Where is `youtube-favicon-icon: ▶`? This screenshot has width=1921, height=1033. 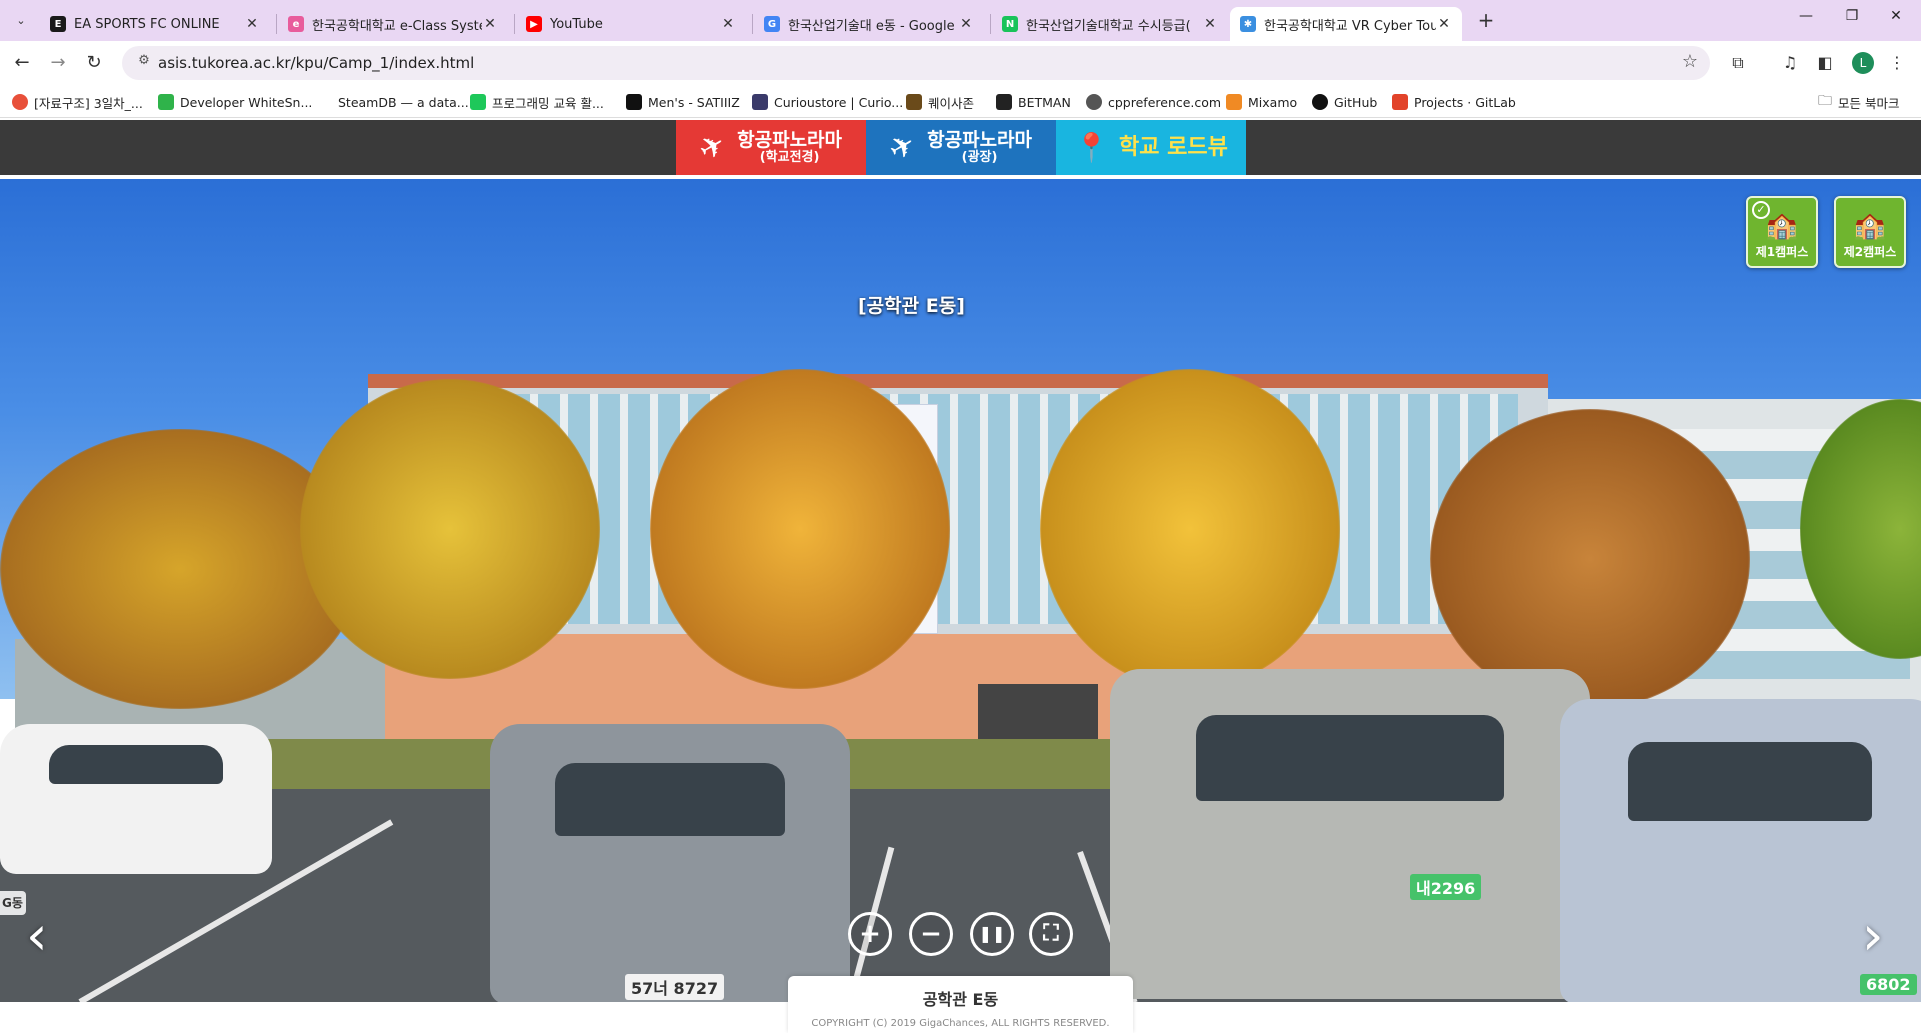 youtube-favicon-icon: ▶ is located at coordinates (534, 24).